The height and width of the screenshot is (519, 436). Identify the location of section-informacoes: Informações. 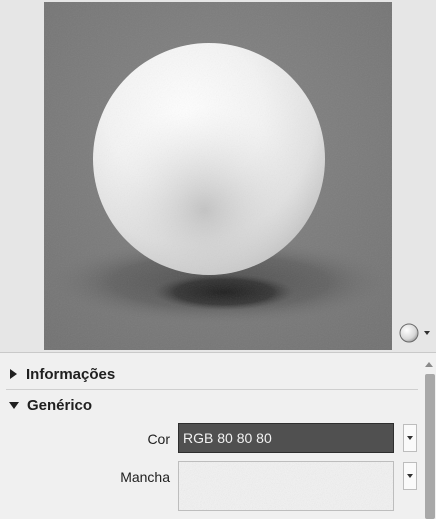
(57, 374).